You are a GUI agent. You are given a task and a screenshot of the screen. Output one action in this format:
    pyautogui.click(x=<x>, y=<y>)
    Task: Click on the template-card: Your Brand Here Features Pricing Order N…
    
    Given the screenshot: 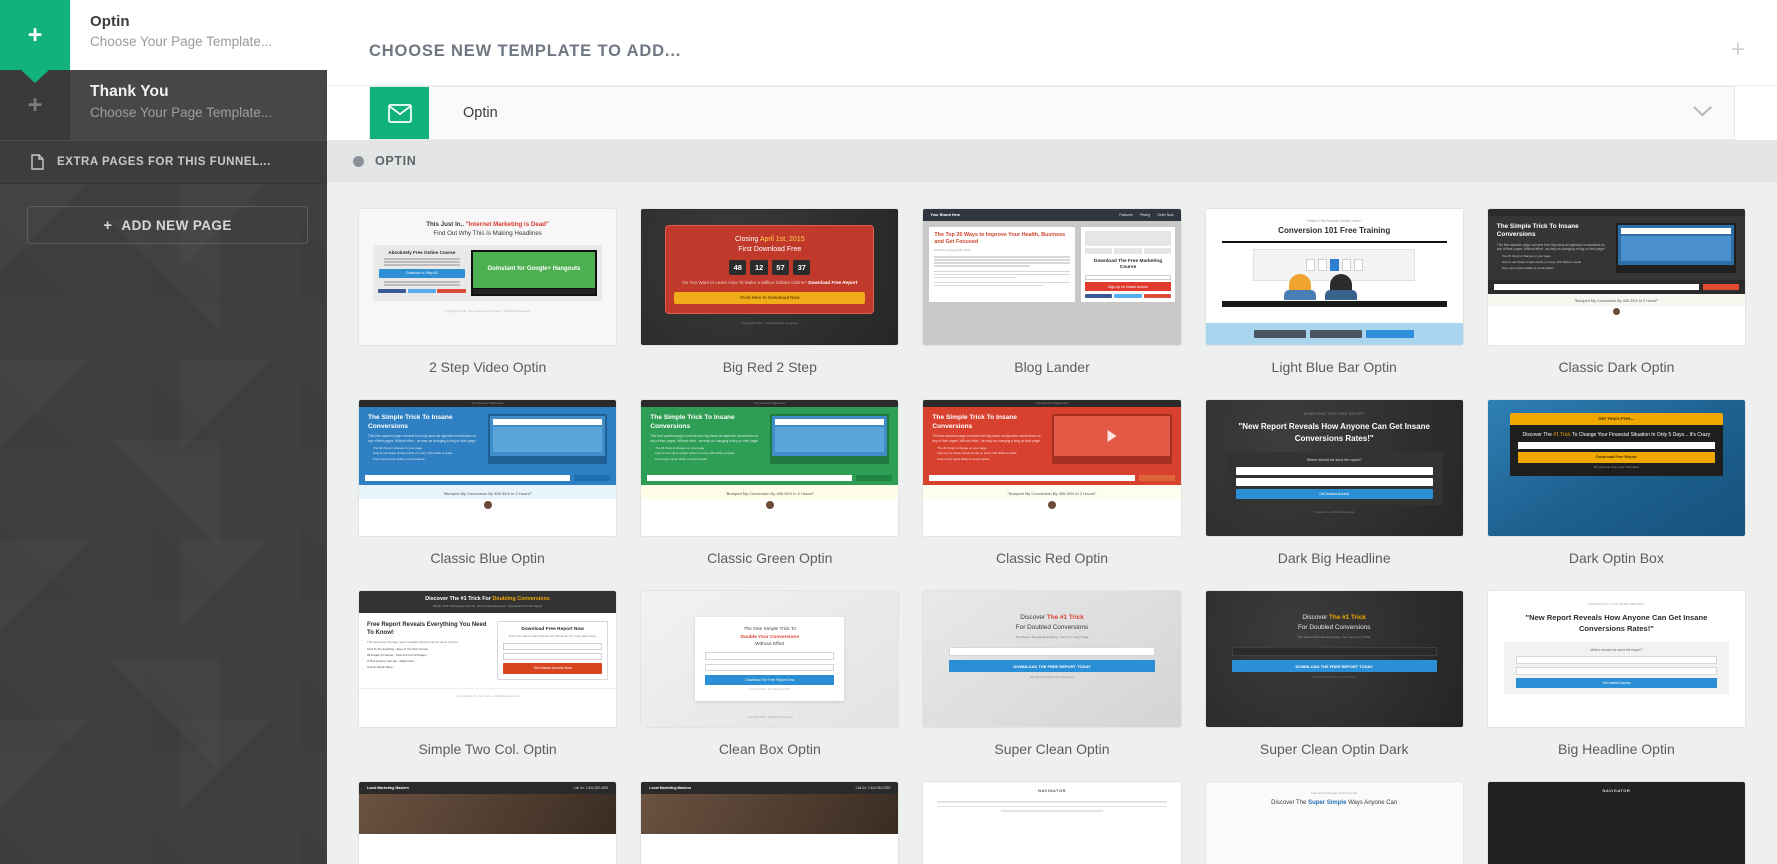 What is the action you would take?
    pyautogui.click(x=1052, y=303)
    